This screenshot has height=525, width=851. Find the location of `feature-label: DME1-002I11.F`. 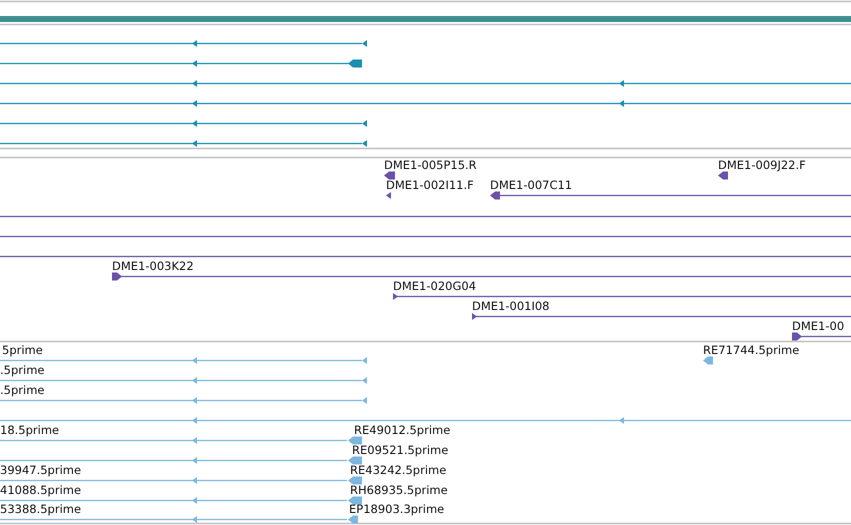

feature-label: DME1-002I11.F is located at coordinates (430, 185).